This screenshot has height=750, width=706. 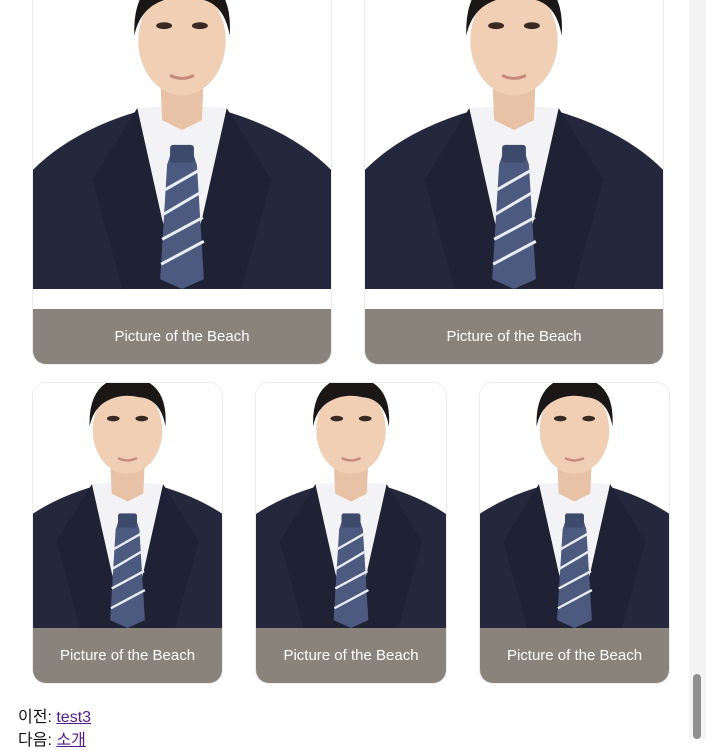 What do you see at coordinates (70, 740) in the screenshot?
I see `next-post-link: 소개` at bounding box center [70, 740].